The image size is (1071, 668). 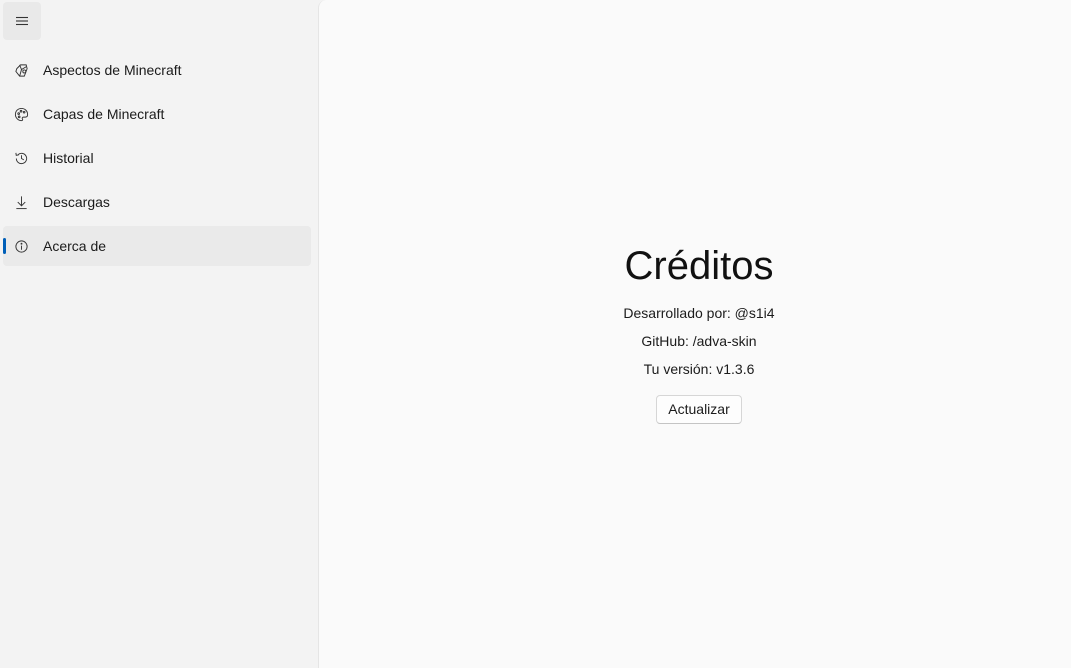 I want to click on sidebar-item-label: Descargas, so click(x=76, y=202).